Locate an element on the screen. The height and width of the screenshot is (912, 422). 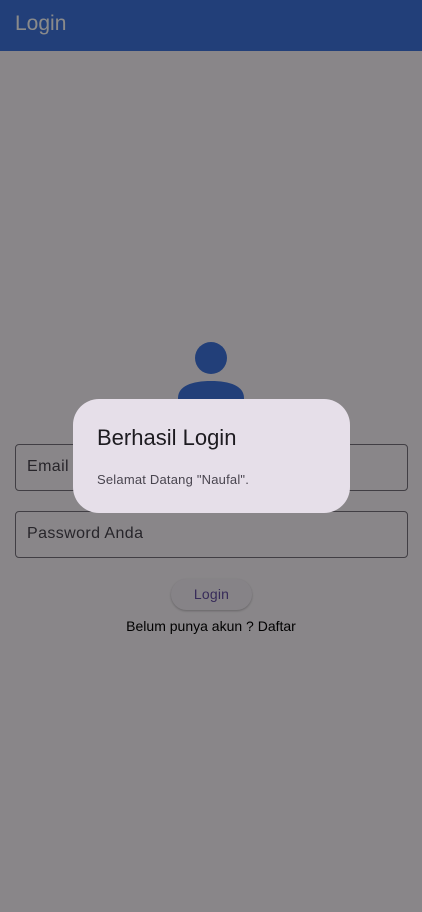
success-dialog: Berhasil Login Selamat Datang "Naufal". is located at coordinates (211, 456).